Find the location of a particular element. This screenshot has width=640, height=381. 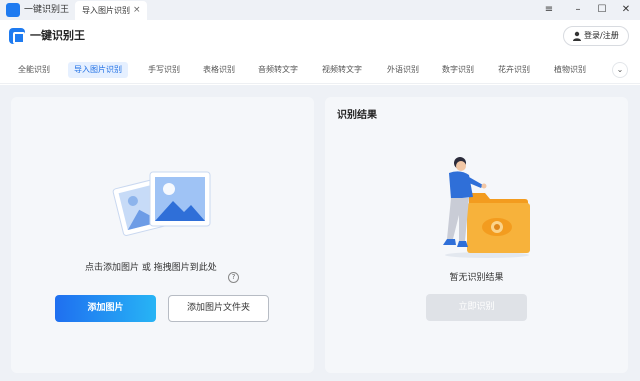

login-button: 登录/注册 is located at coordinates (596, 36).